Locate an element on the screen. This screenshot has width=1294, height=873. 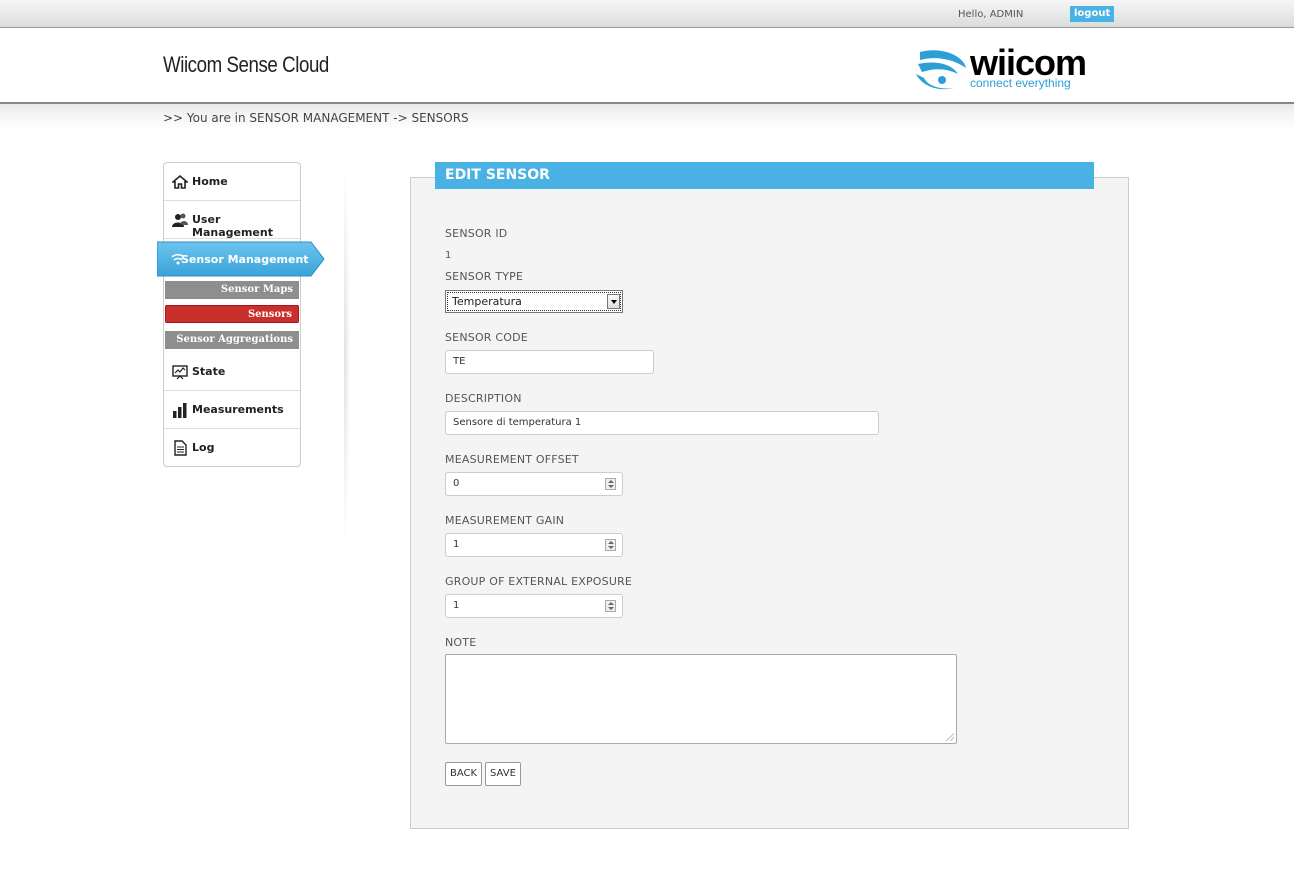
sidebar-item-label: Measurements is located at coordinates (238, 409).